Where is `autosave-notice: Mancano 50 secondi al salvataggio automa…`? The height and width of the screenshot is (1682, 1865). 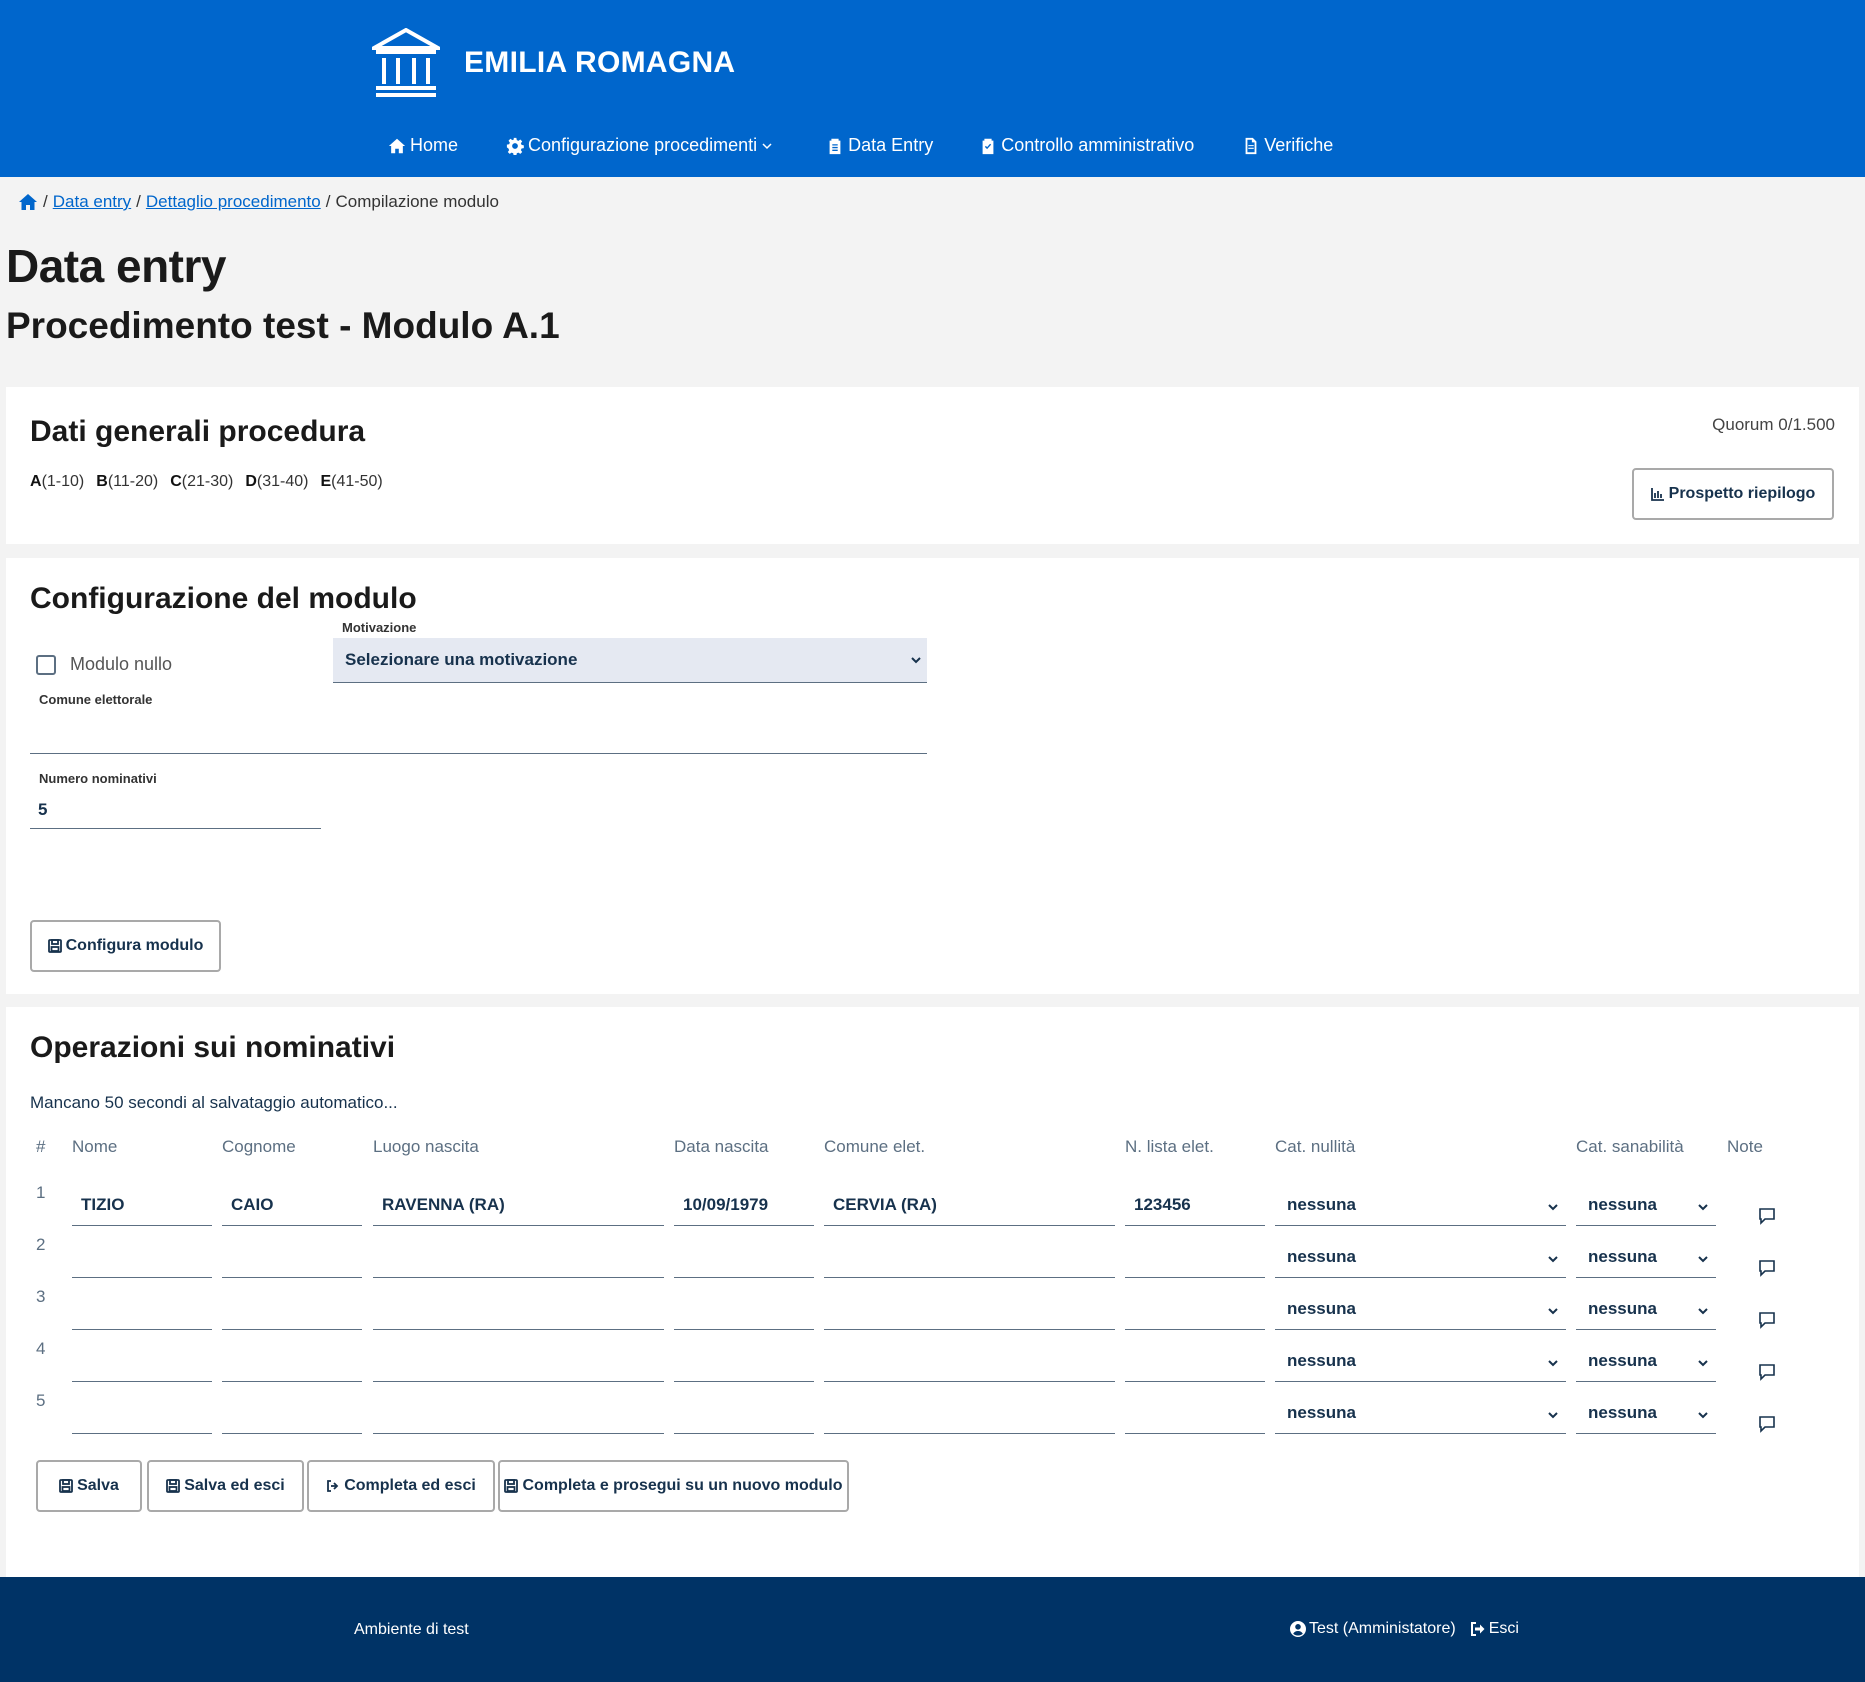 autosave-notice: Mancano 50 secondi al salvataggio automa… is located at coordinates (214, 1102).